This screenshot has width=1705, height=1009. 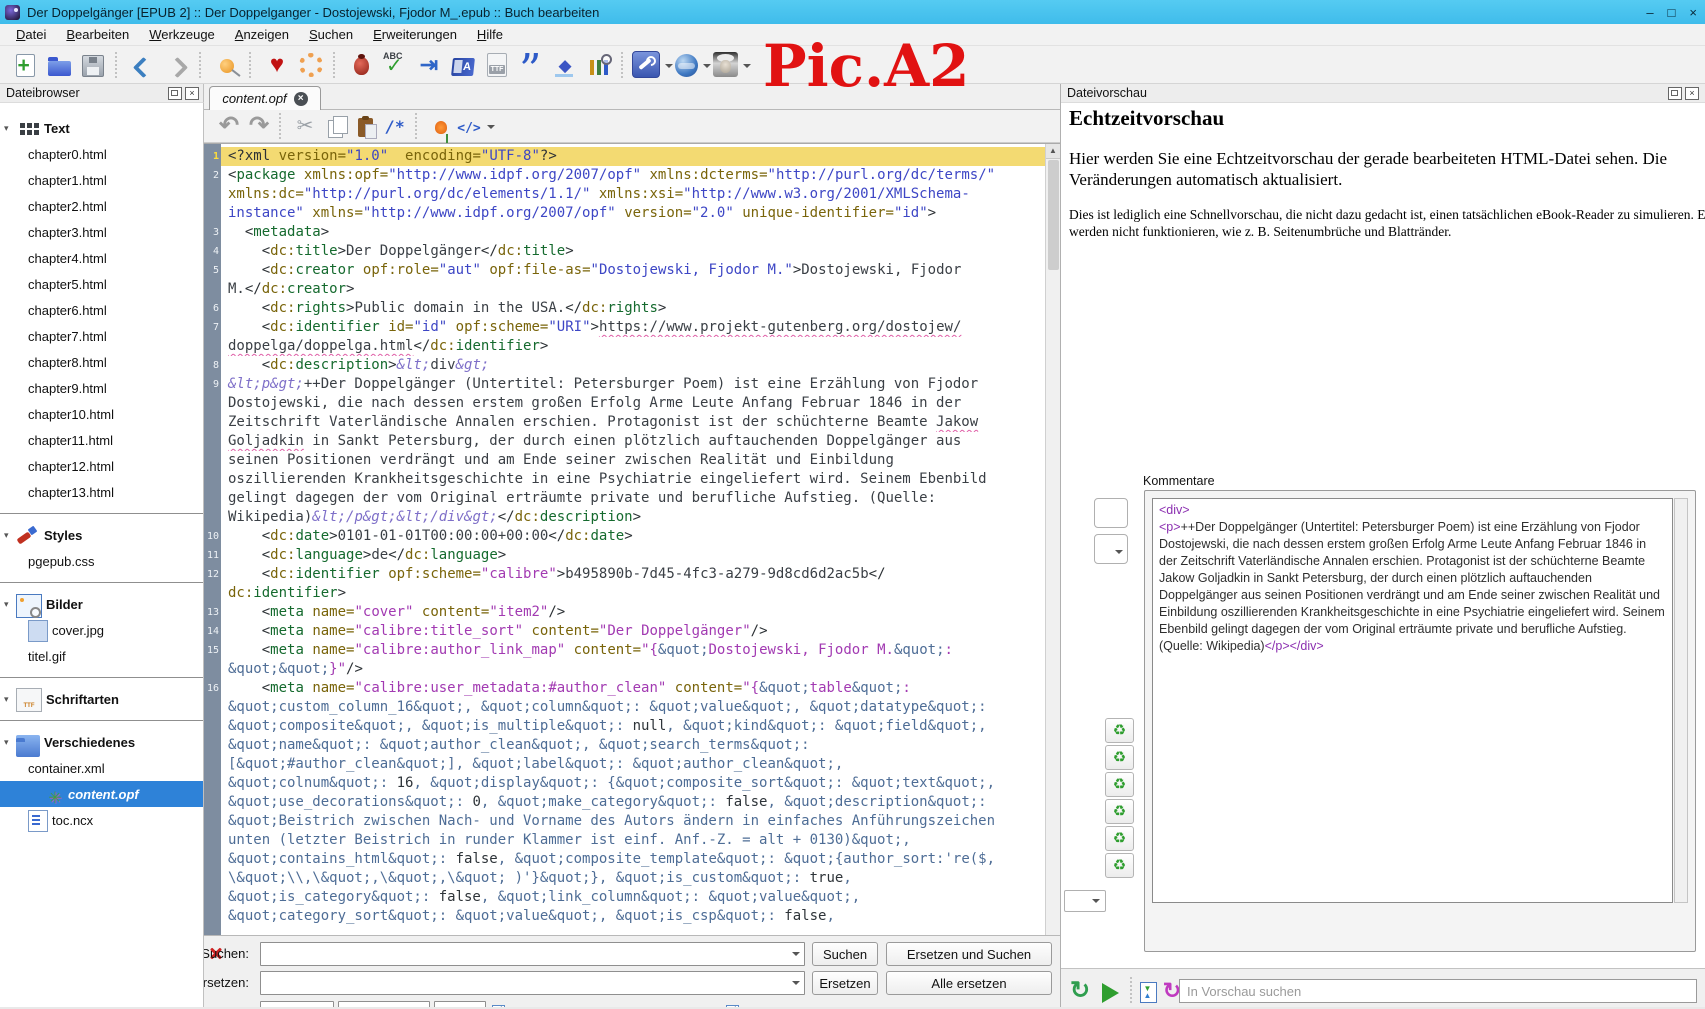 What do you see at coordinates (524, 983) in the screenshot?
I see `replace-input` at bounding box center [524, 983].